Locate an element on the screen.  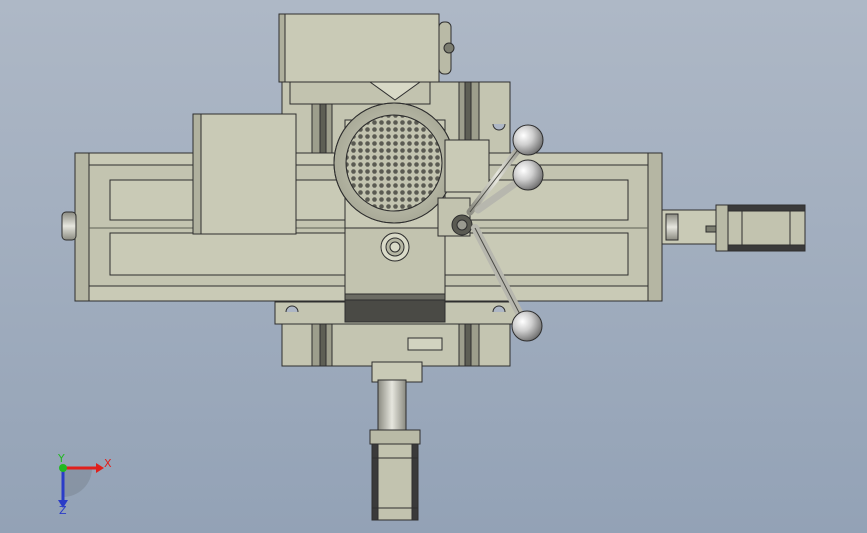
coordinate-triad: X Y Z is located at coordinates (84, 484).